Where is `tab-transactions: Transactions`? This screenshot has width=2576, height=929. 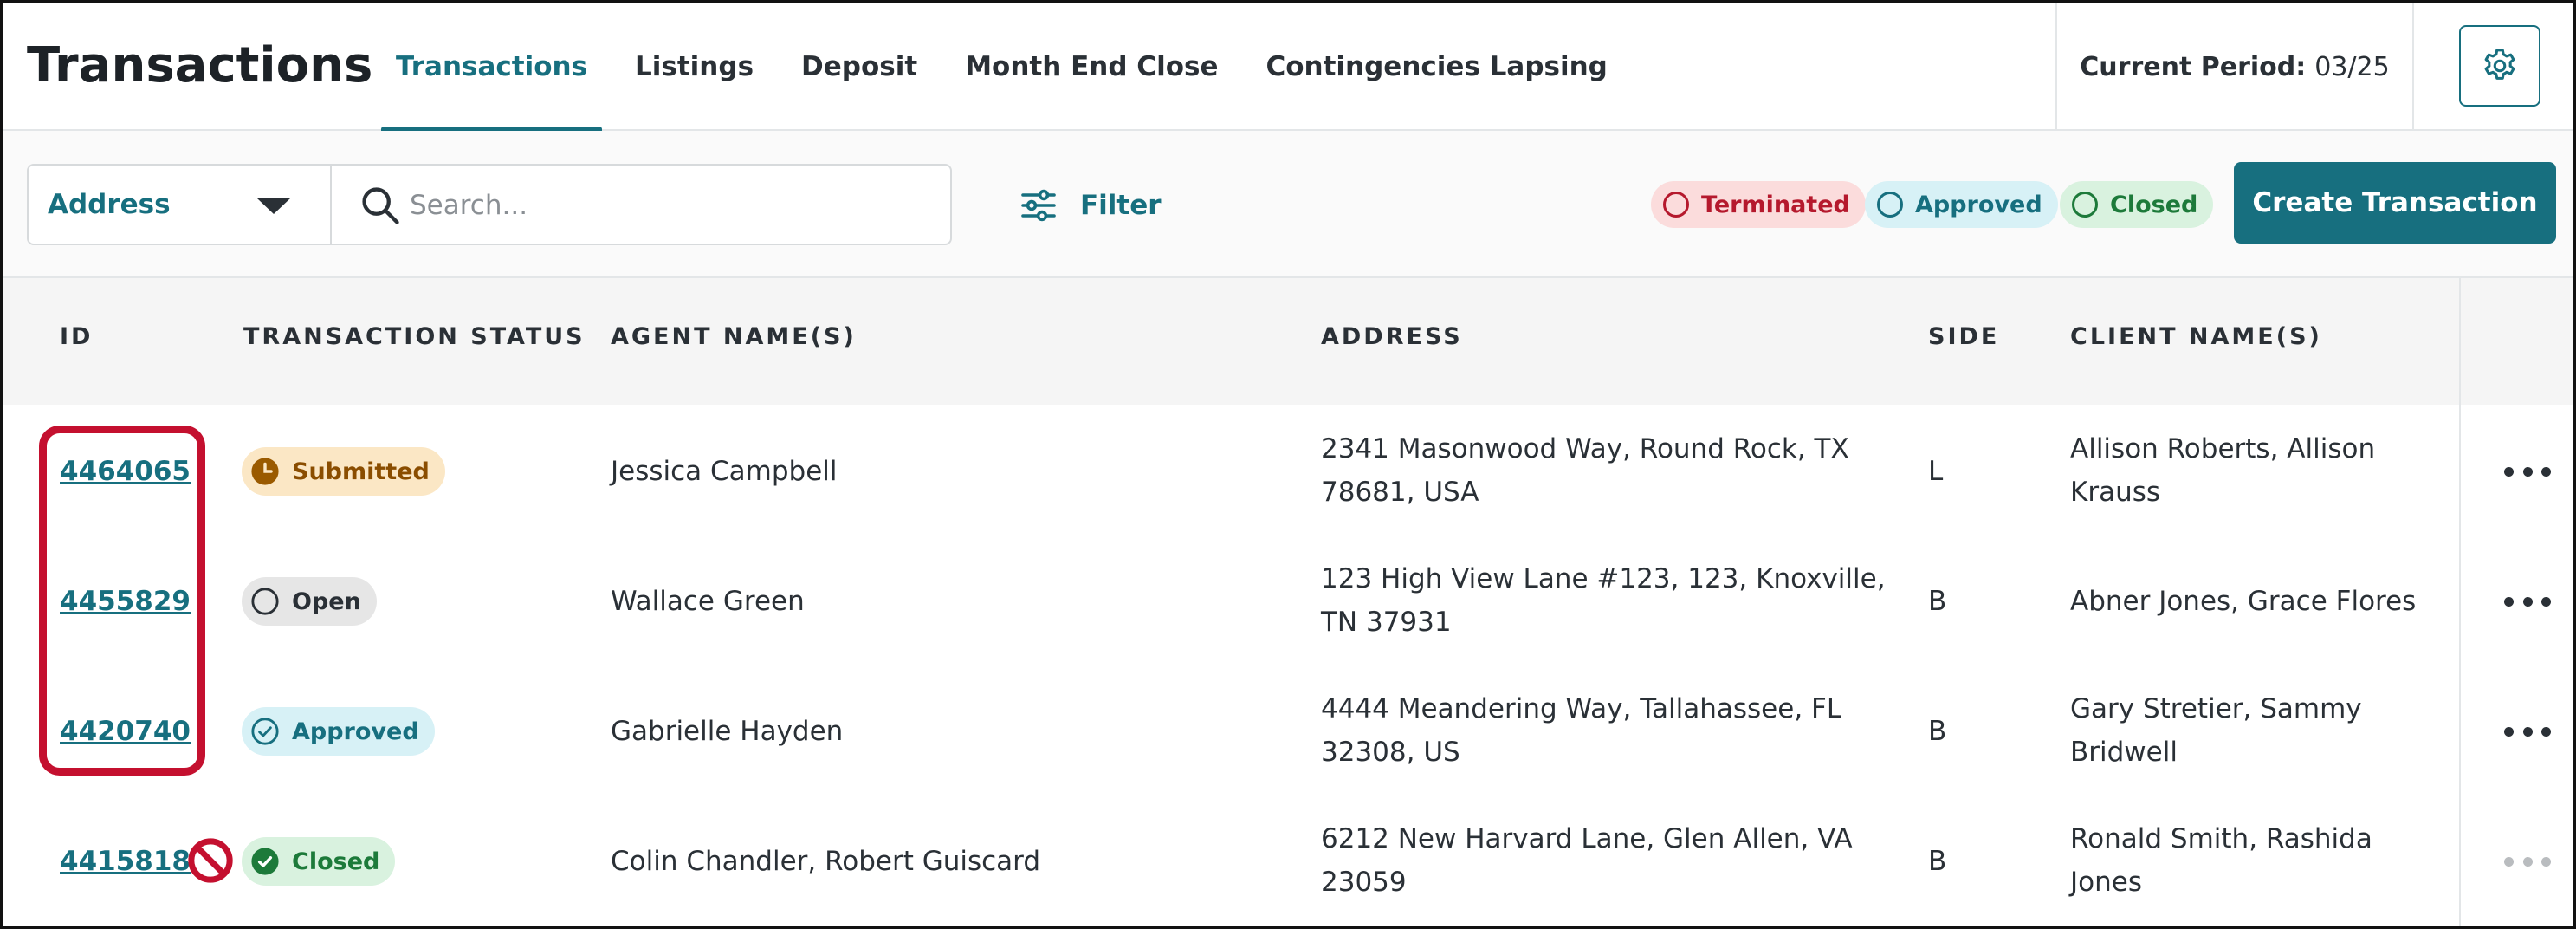
tab-transactions: Transactions is located at coordinates (491, 68).